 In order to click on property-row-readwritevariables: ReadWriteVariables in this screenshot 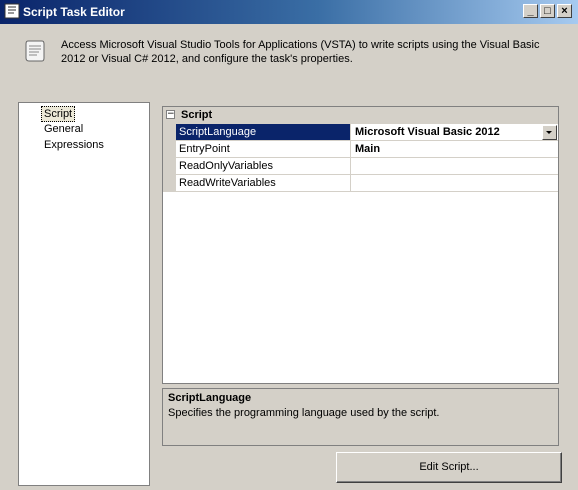, I will do `click(367, 183)`.